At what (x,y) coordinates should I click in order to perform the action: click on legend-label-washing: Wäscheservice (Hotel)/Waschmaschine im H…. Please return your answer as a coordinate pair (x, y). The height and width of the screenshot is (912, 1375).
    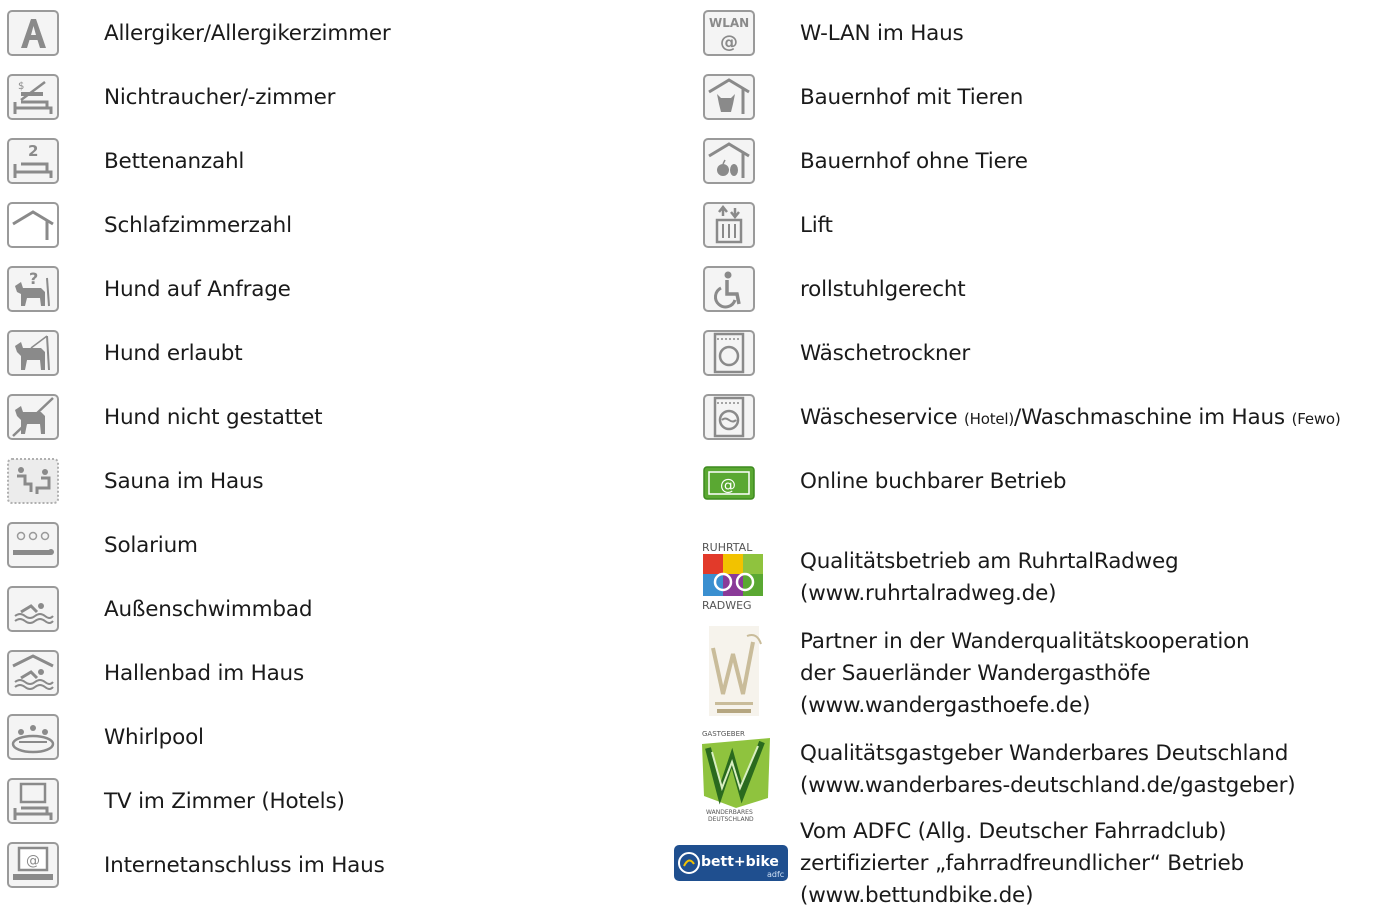
    Looking at the image, I should click on (1070, 418).